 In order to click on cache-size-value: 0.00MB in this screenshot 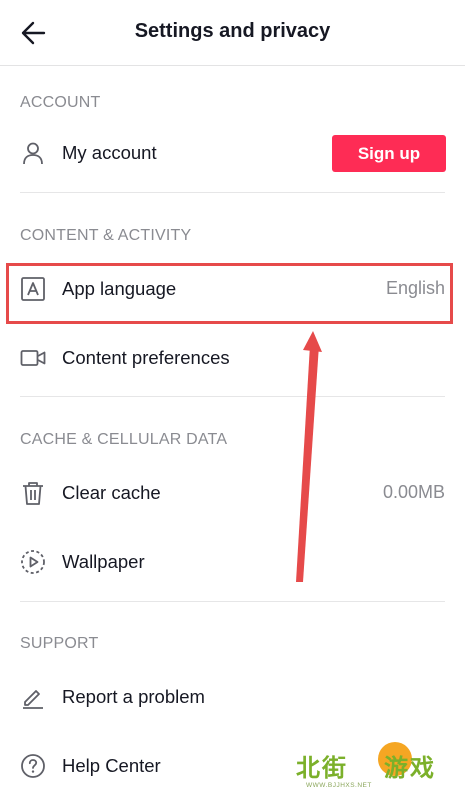, I will do `click(413, 492)`.